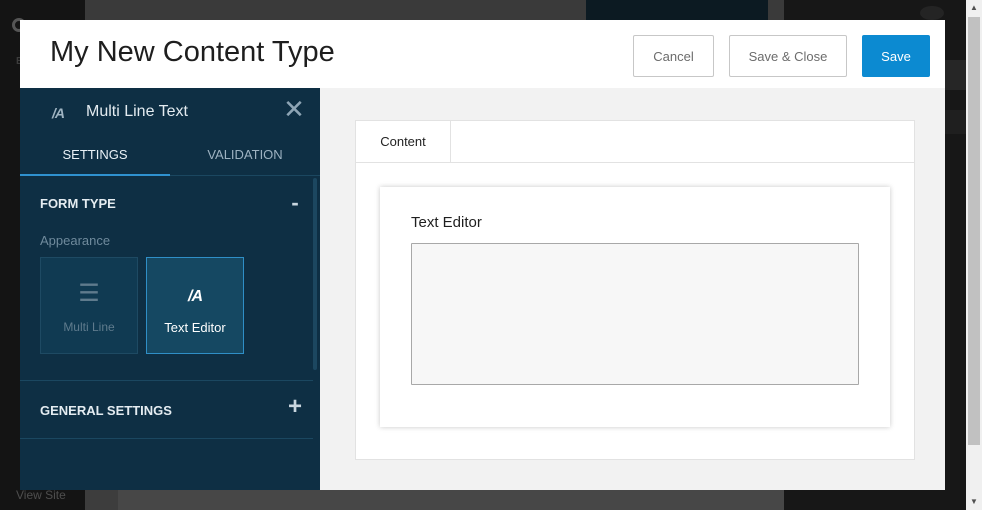 The width and height of the screenshot is (982, 510). What do you see at coordinates (446, 222) in the screenshot?
I see `field-preview-label: Text Editor` at bounding box center [446, 222].